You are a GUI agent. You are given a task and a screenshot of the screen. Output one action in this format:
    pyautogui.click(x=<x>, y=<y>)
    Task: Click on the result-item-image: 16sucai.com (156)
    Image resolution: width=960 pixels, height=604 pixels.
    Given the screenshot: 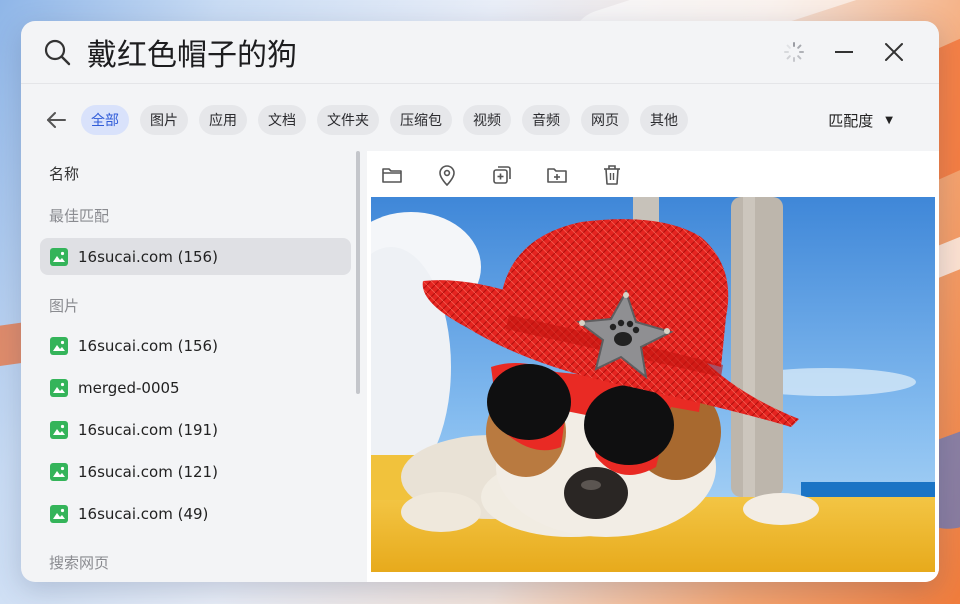 What is the action you would take?
    pyautogui.click(x=195, y=345)
    